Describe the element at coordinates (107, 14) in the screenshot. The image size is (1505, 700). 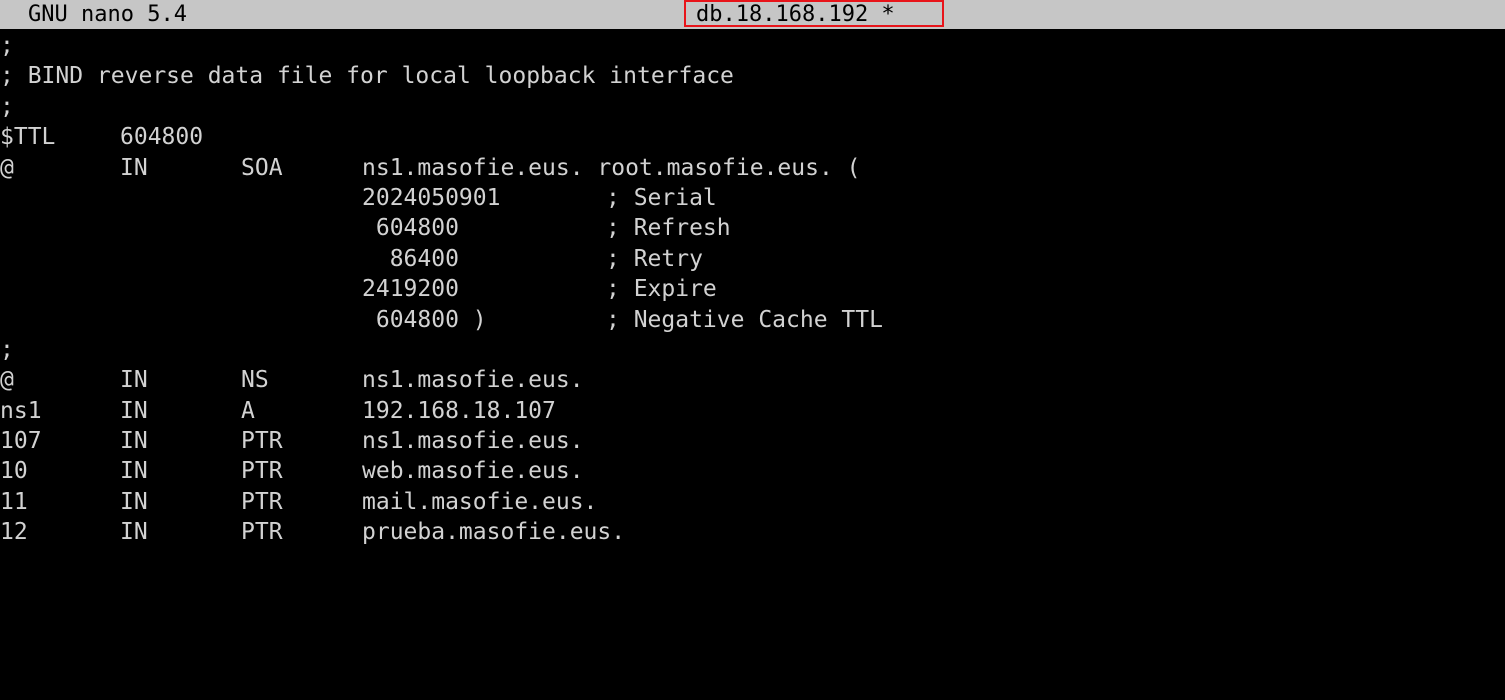
I see `editor-version: GNU nano 5.4` at that location.